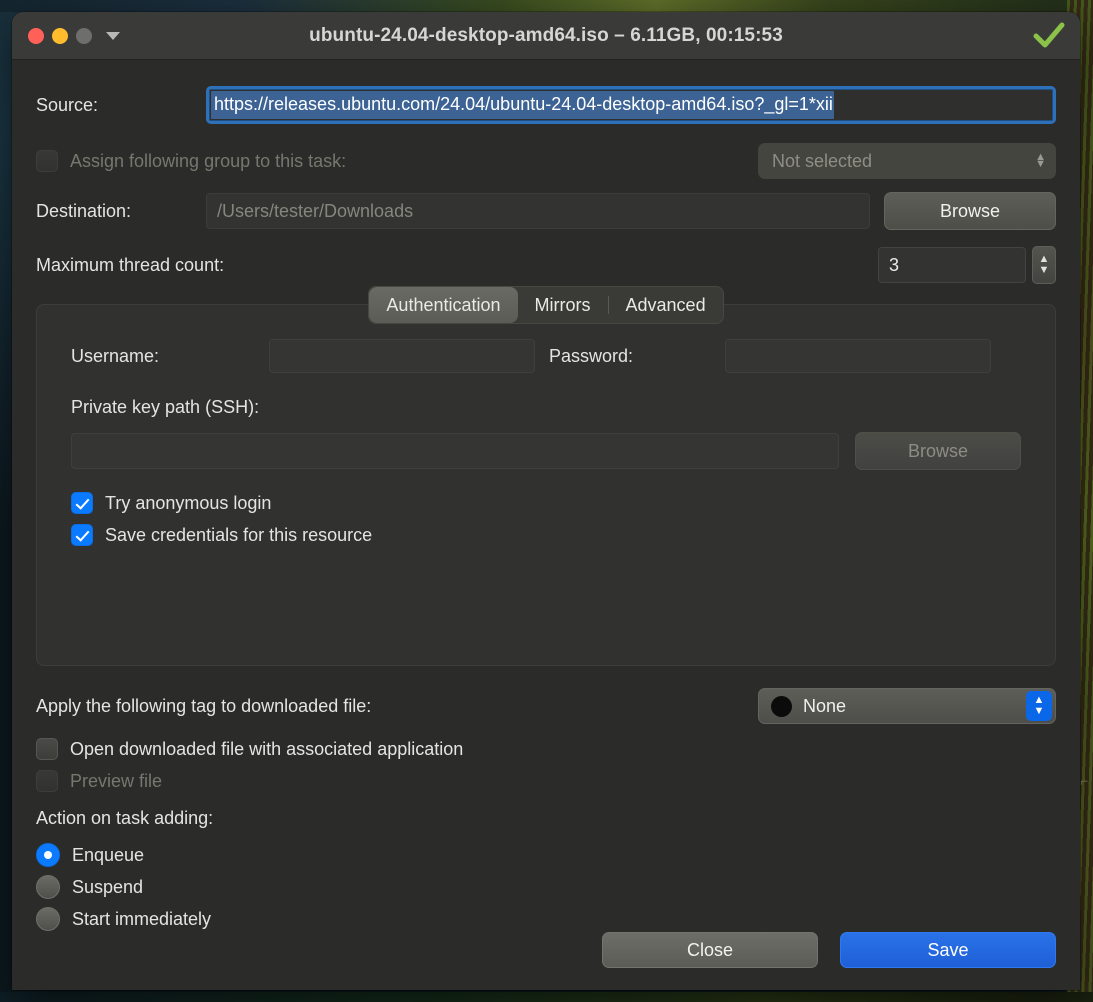  What do you see at coordinates (82, 535) in the screenshot?
I see `save-credentials-checkbox` at bounding box center [82, 535].